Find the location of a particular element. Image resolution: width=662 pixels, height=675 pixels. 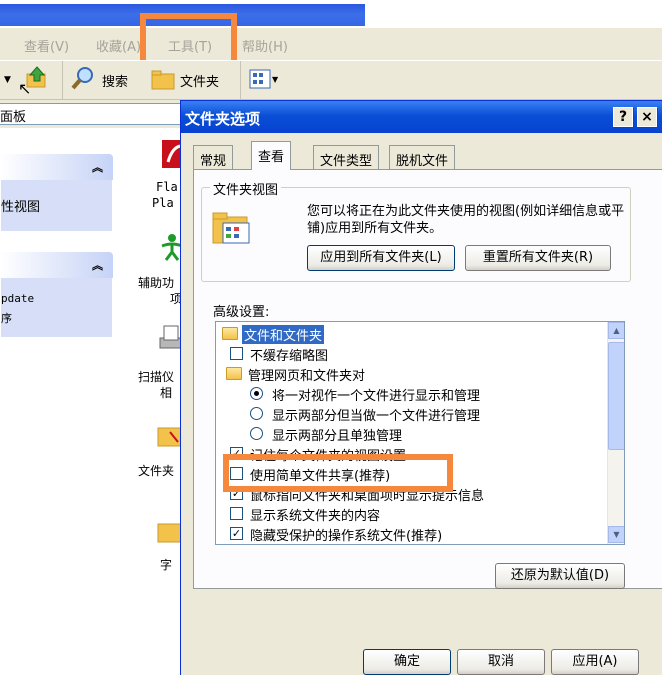

views-icon: ▼ is located at coordinates (263, 79).